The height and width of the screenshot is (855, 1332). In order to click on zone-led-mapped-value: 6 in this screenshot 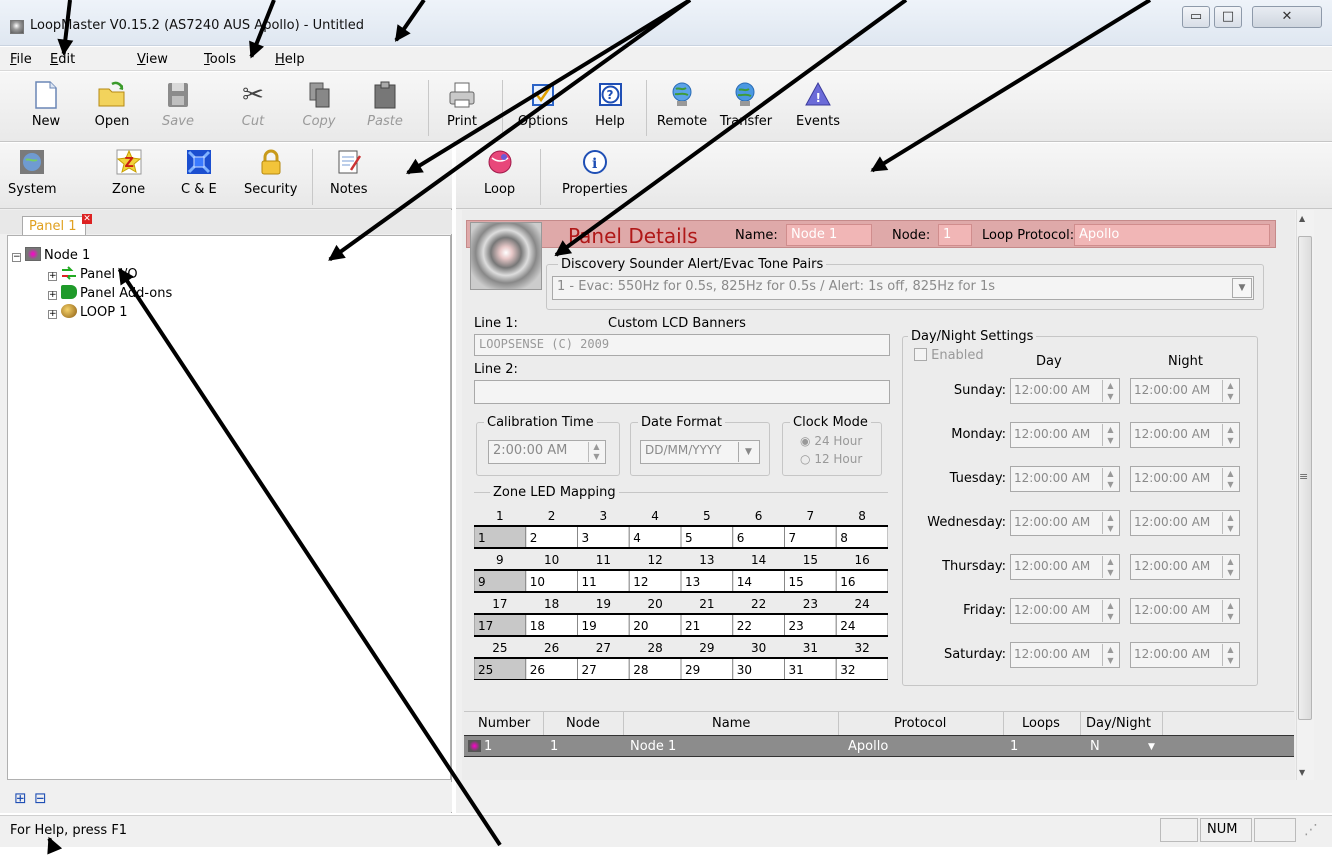, I will do `click(741, 538)`.